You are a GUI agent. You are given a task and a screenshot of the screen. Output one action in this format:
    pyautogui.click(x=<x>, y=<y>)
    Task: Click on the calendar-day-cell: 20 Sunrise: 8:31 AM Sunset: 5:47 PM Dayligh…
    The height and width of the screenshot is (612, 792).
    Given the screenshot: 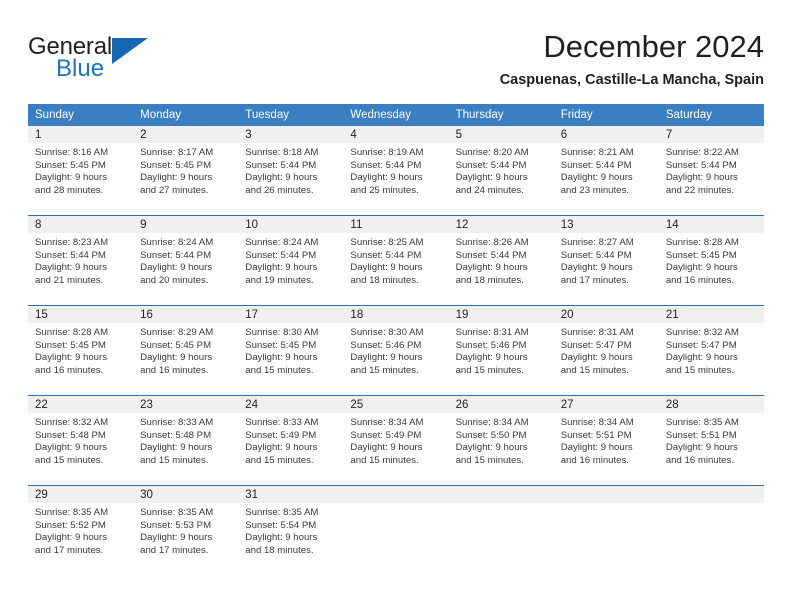 What is the action you would take?
    pyautogui.click(x=606, y=350)
    